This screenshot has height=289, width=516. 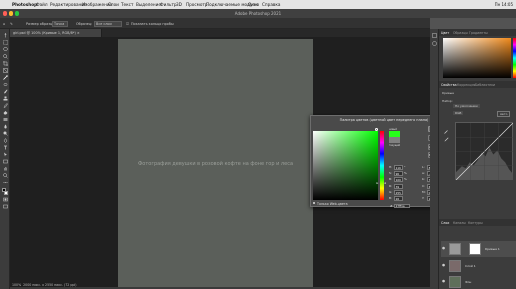 I want to click on blue-field-input: 26, so click(x=398, y=198).